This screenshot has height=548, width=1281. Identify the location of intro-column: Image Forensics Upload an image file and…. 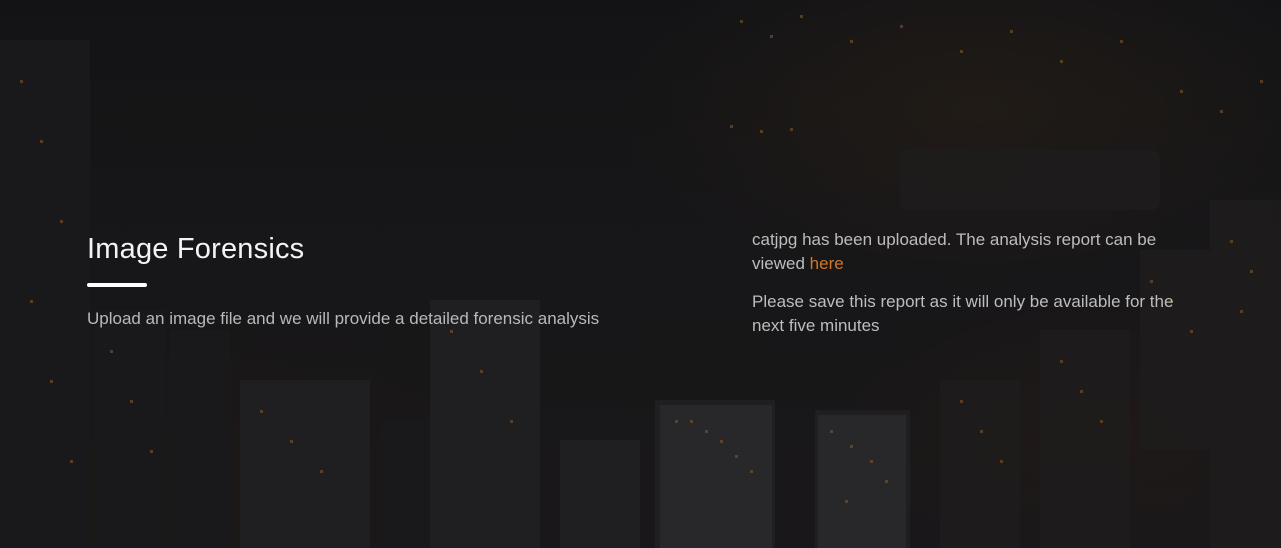
(387, 280).